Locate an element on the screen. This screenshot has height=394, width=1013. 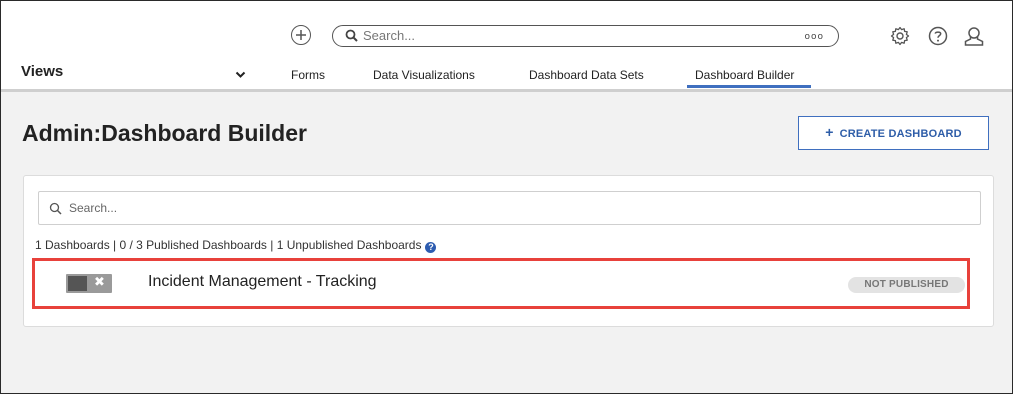
global-search-input is located at coordinates (573, 35).